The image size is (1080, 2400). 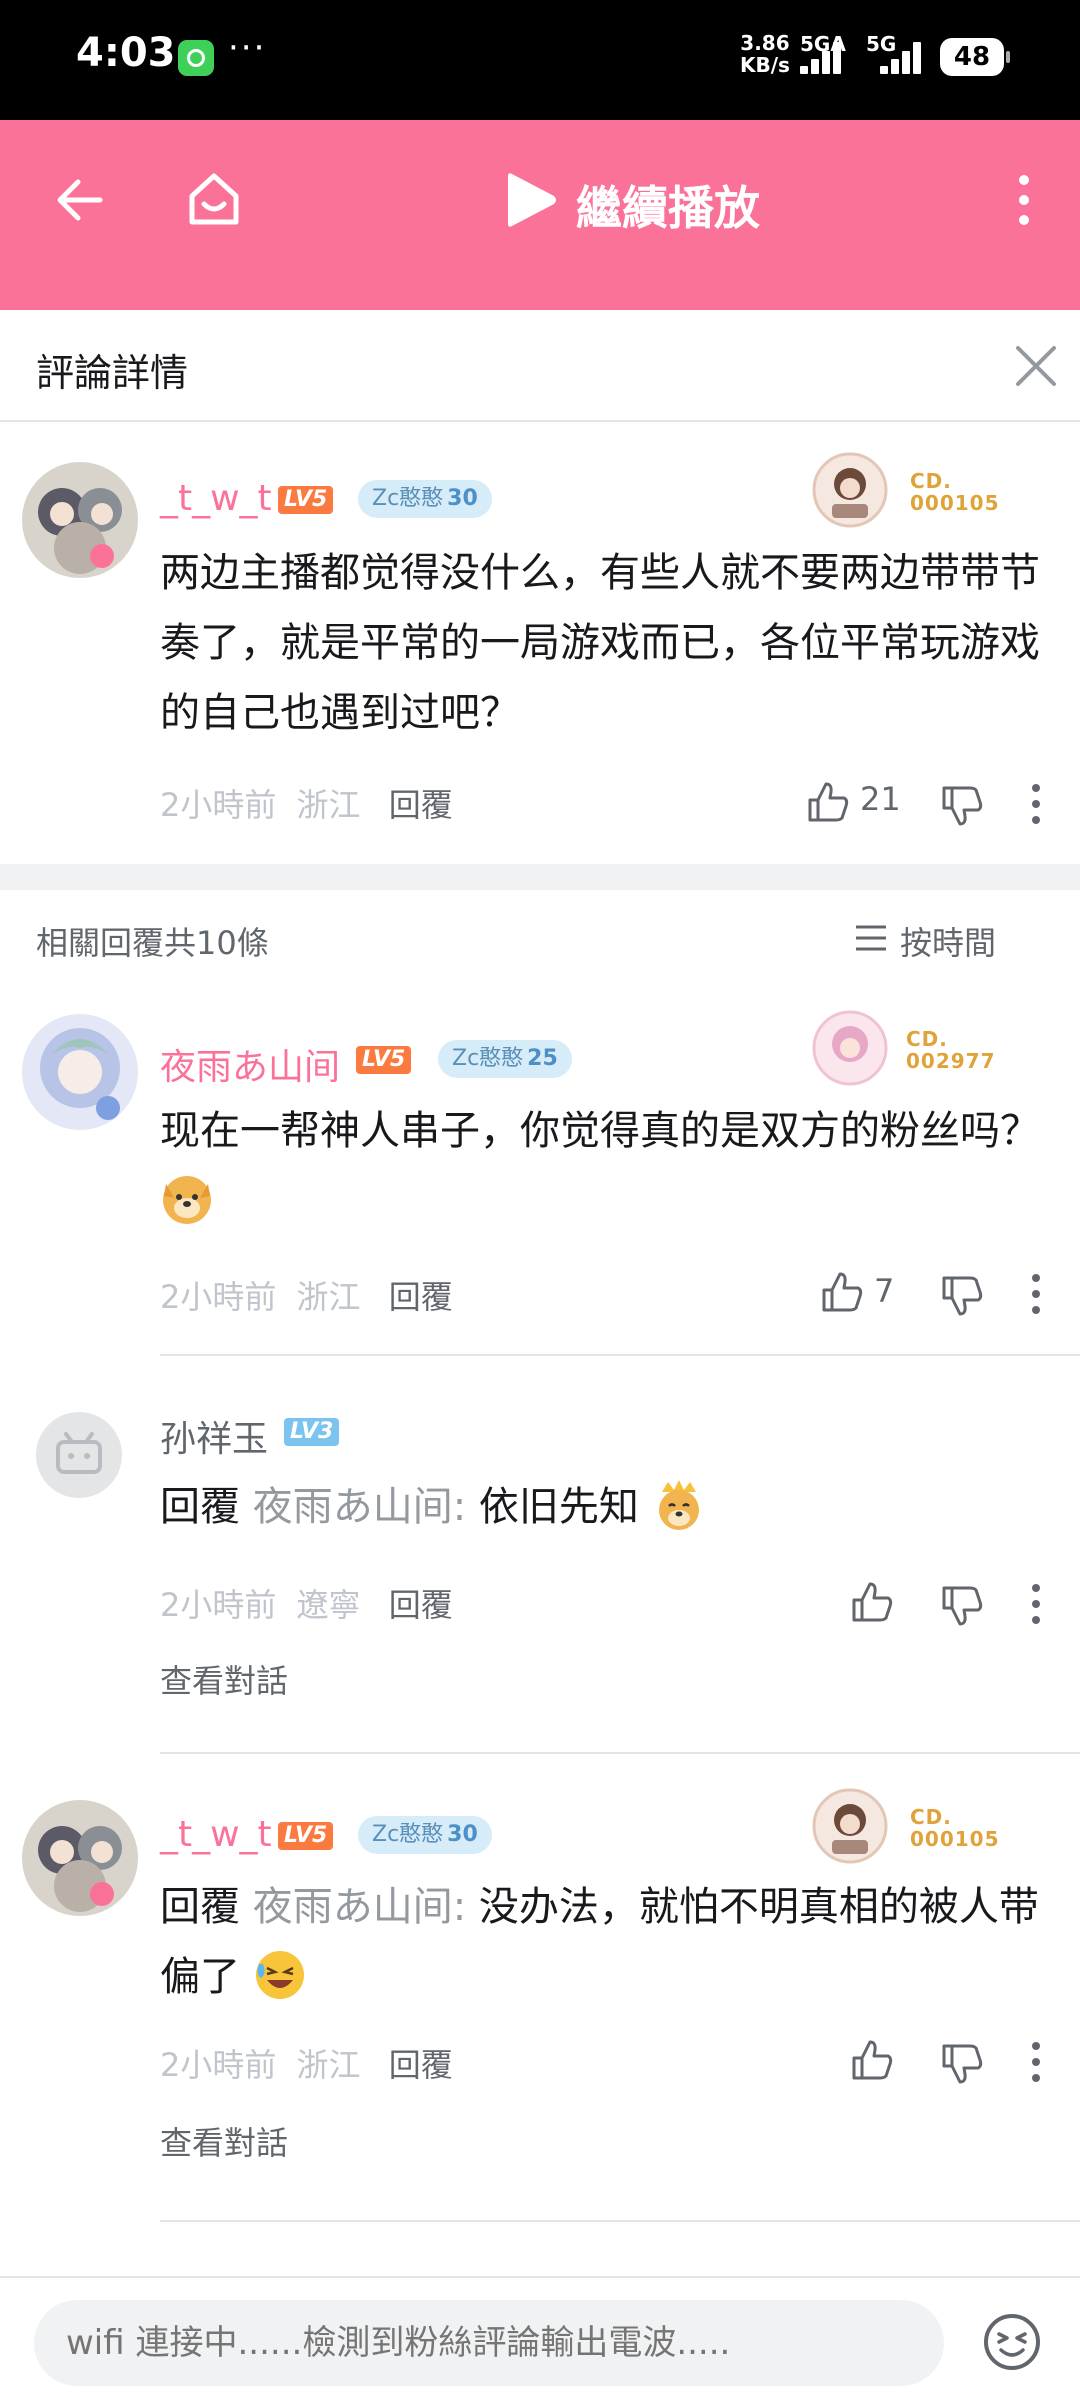 I want to click on doge-crown-emoji-icon, so click(x=678, y=1505).